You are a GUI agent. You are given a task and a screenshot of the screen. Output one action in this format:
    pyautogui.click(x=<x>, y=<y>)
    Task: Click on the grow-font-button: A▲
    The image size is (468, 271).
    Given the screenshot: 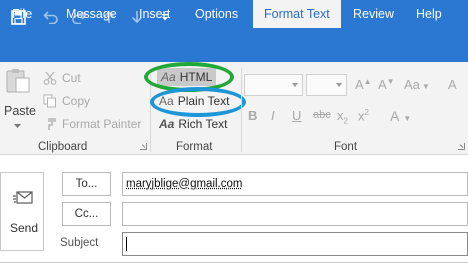 What is the action you would take?
    pyautogui.click(x=363, y=84)
    